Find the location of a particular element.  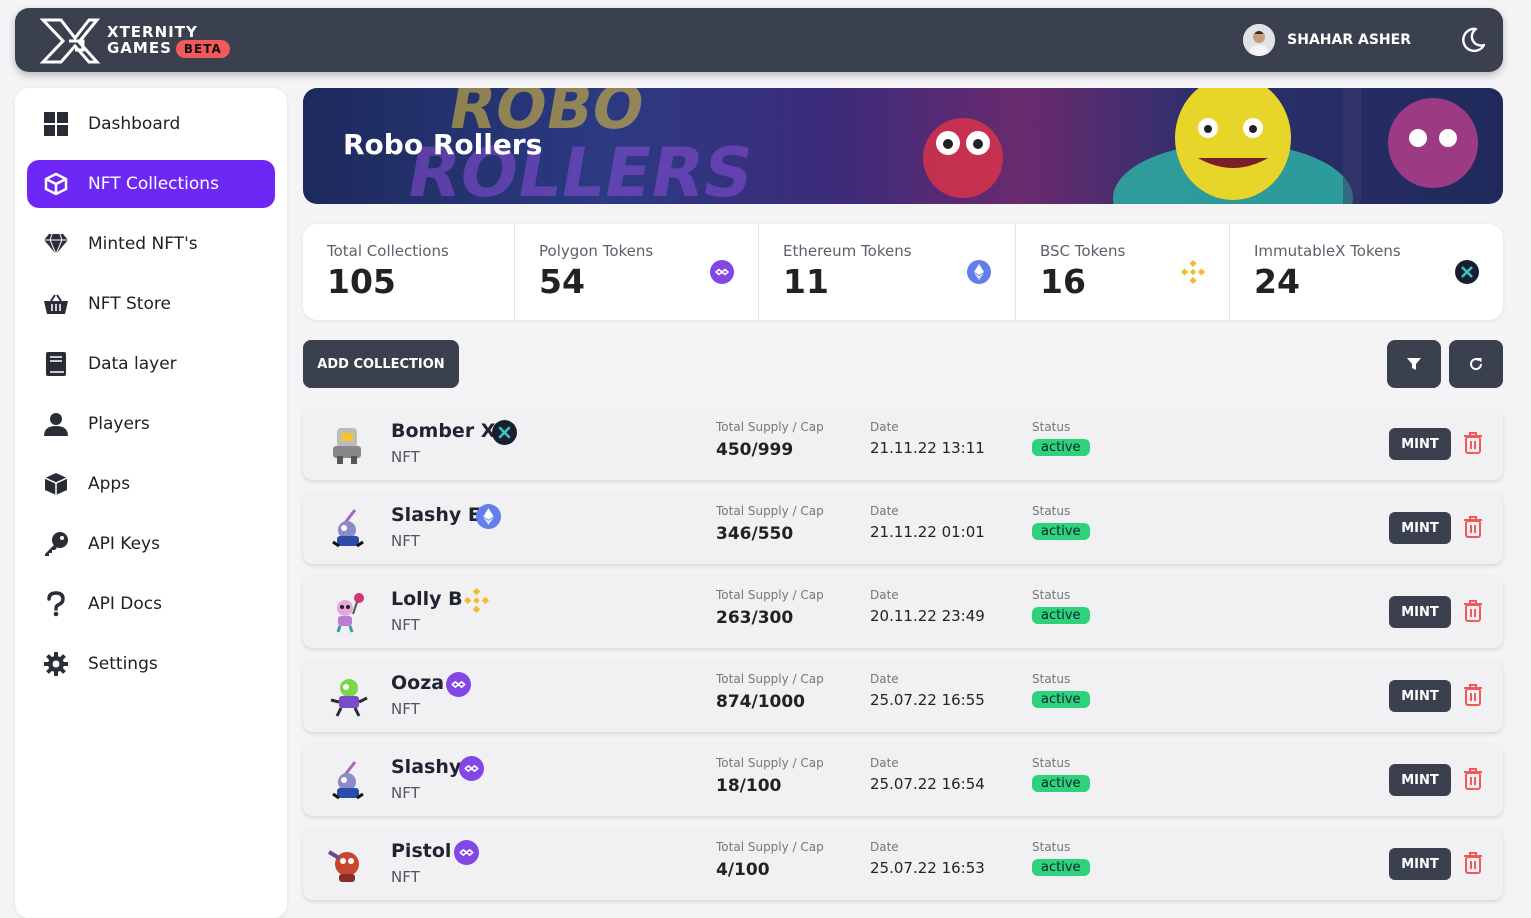

sidebar-item-label: API Keys is located at coordinates (124, 544).